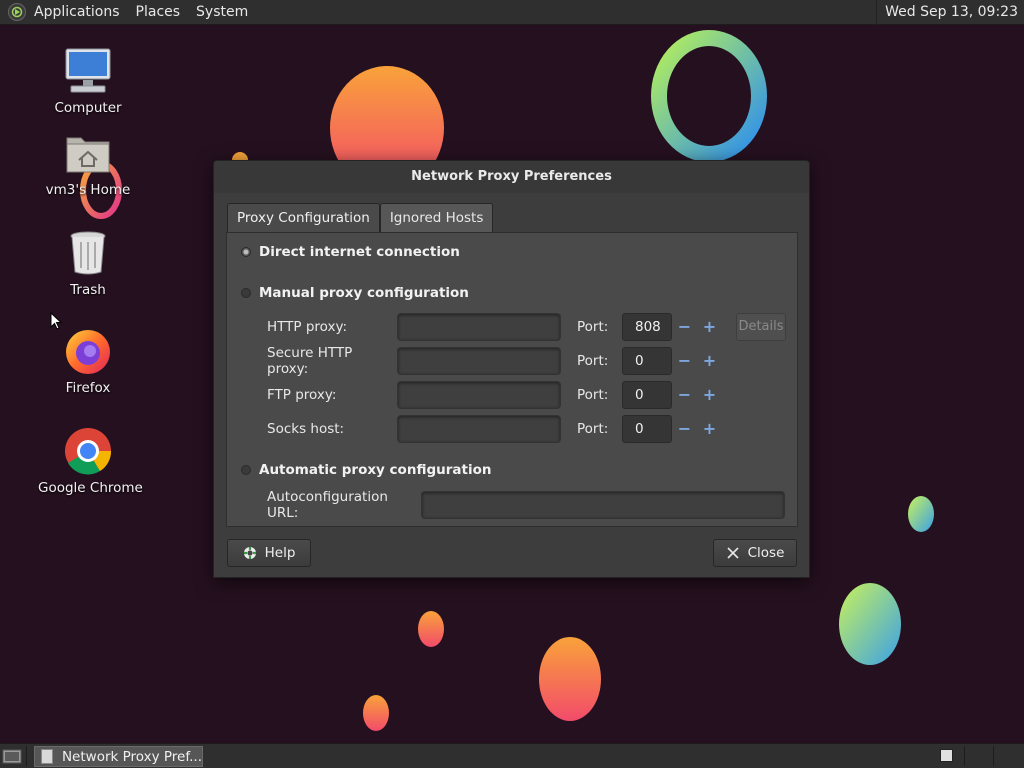 The image size is (1024, 768). I want to click on http-proxy-row: HTTP proxy: Port: 808 − + Details, so click(527, 327).